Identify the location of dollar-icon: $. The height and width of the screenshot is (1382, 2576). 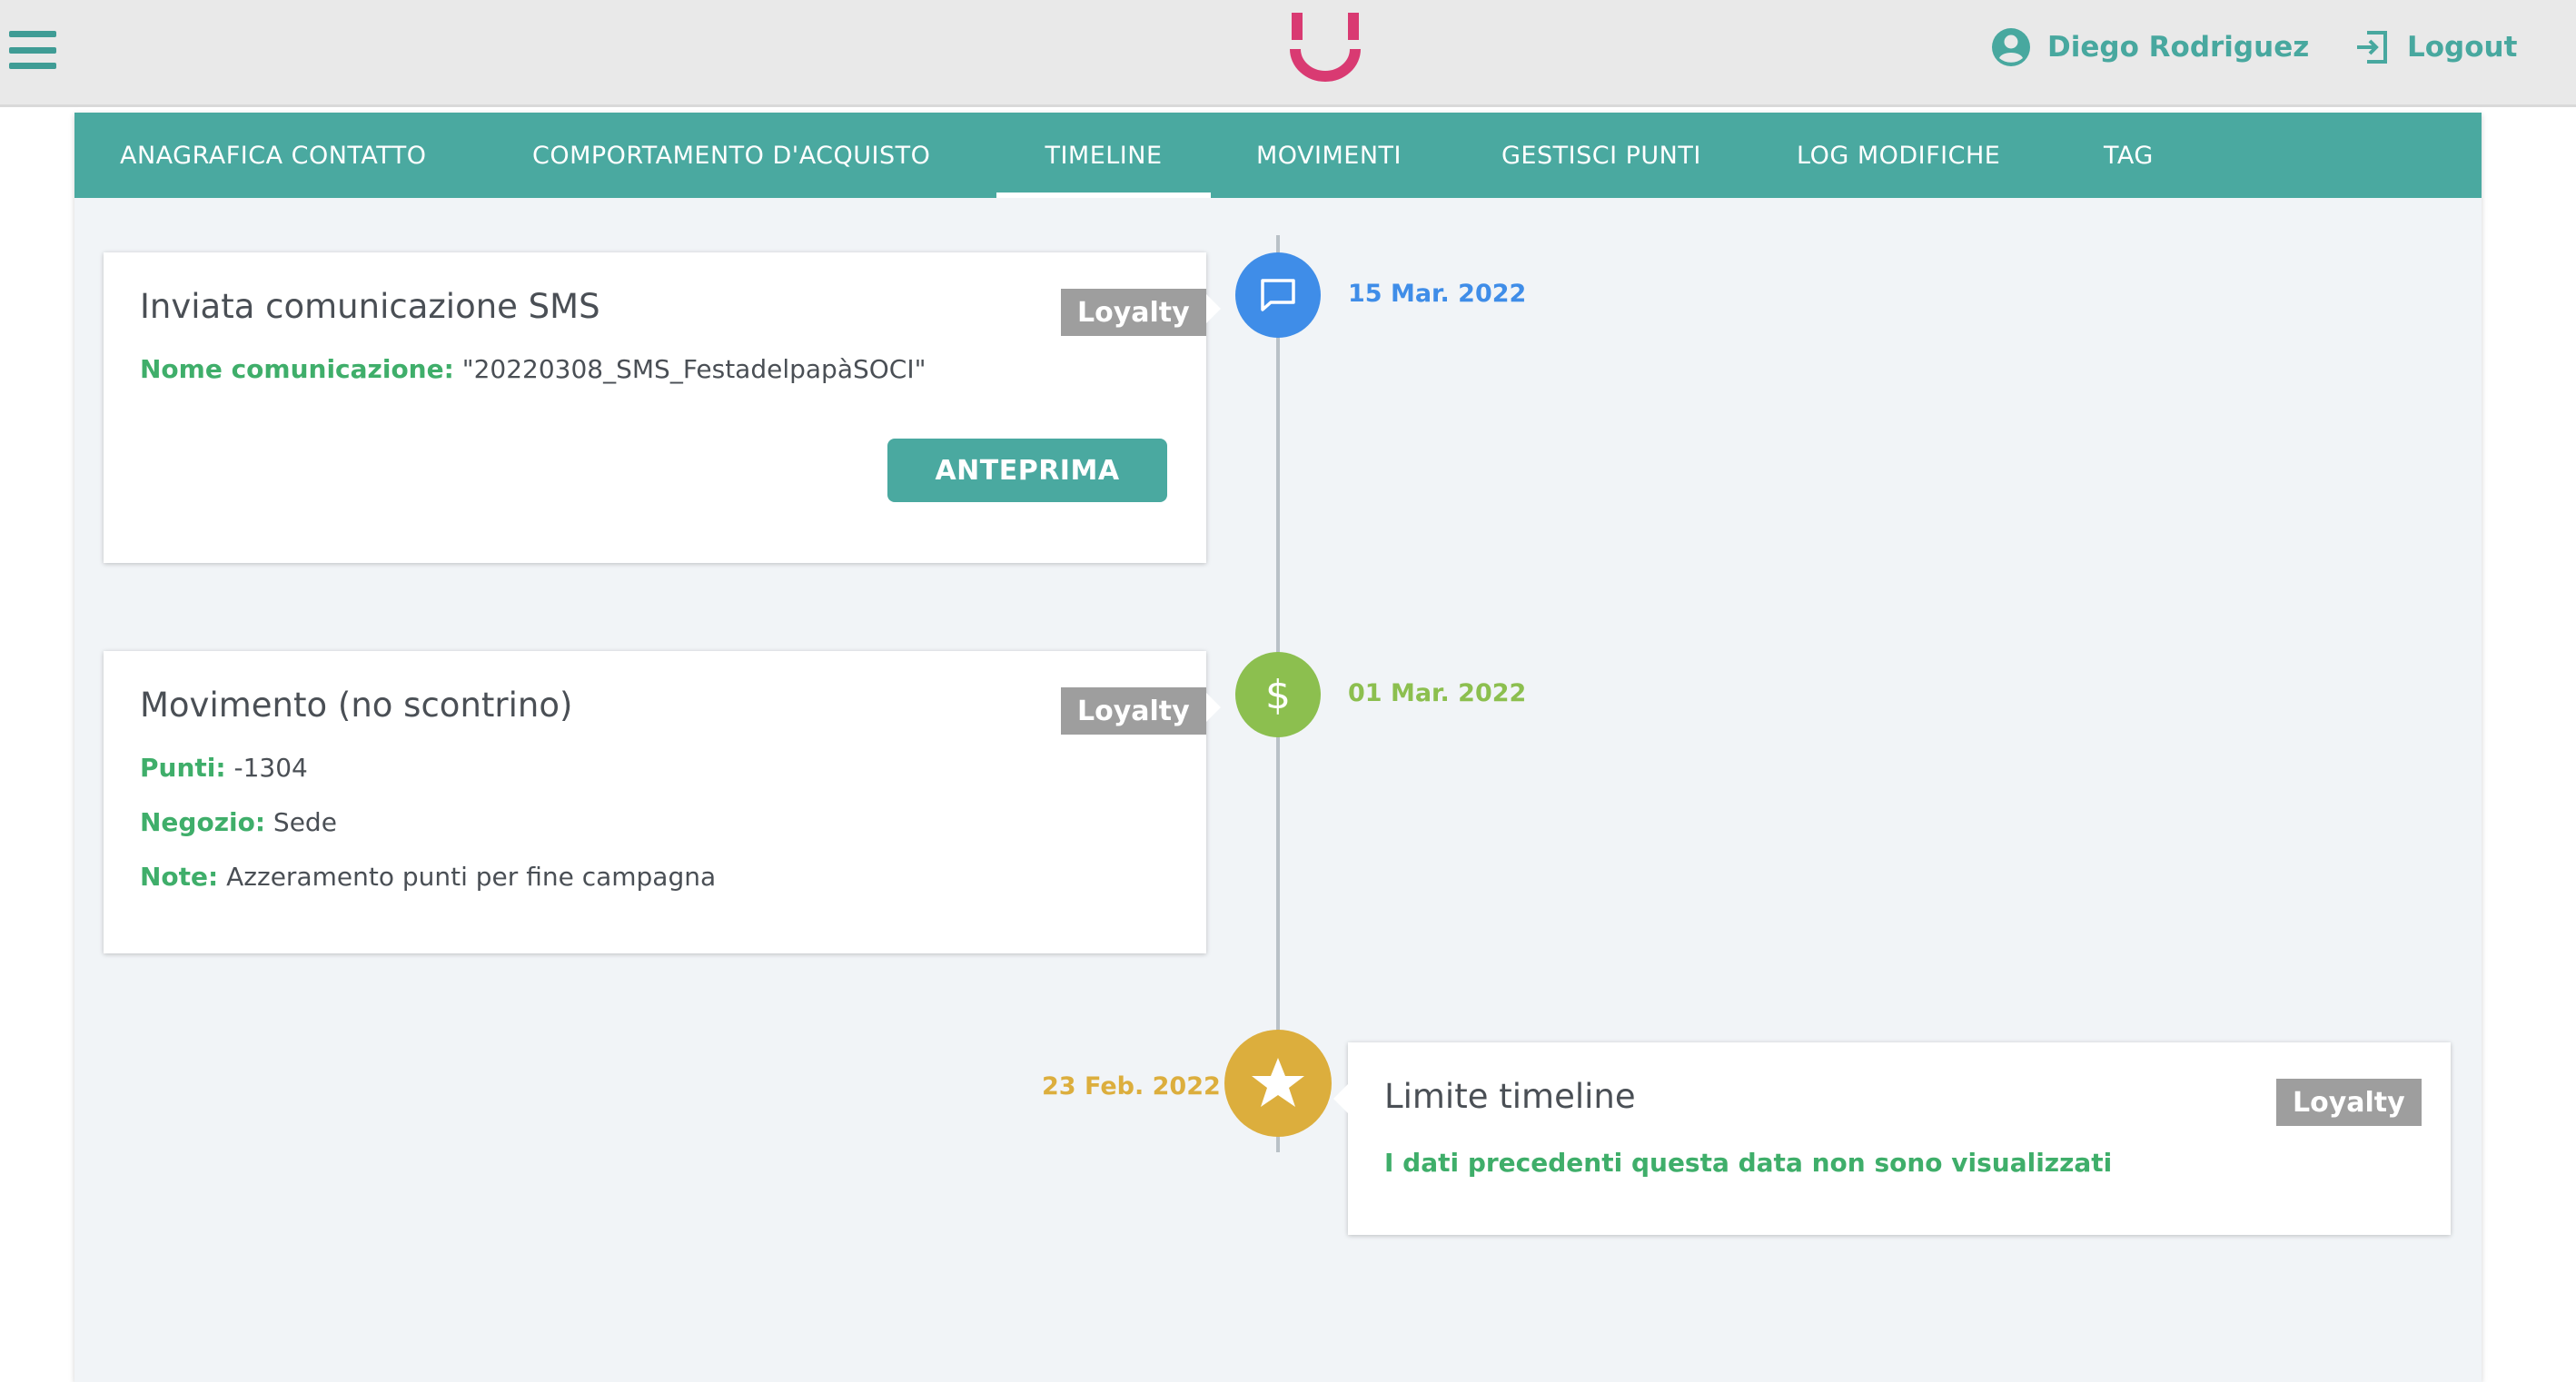
(1278, 694).